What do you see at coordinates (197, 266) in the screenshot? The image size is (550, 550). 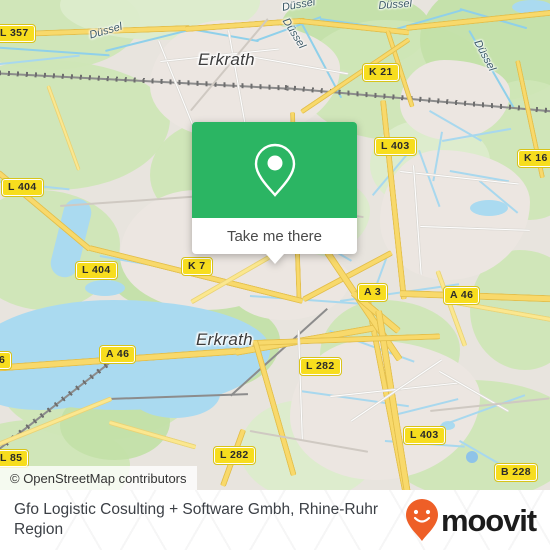 I see `road-shield-k7: K 7` at bounding box center [197, 266].